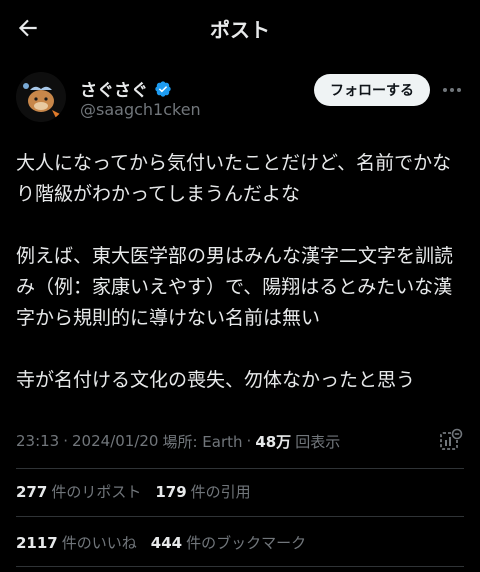  Describe the element at coordinates (318, 441) in the screenshot. I see `views-label: 回表示` at that location.